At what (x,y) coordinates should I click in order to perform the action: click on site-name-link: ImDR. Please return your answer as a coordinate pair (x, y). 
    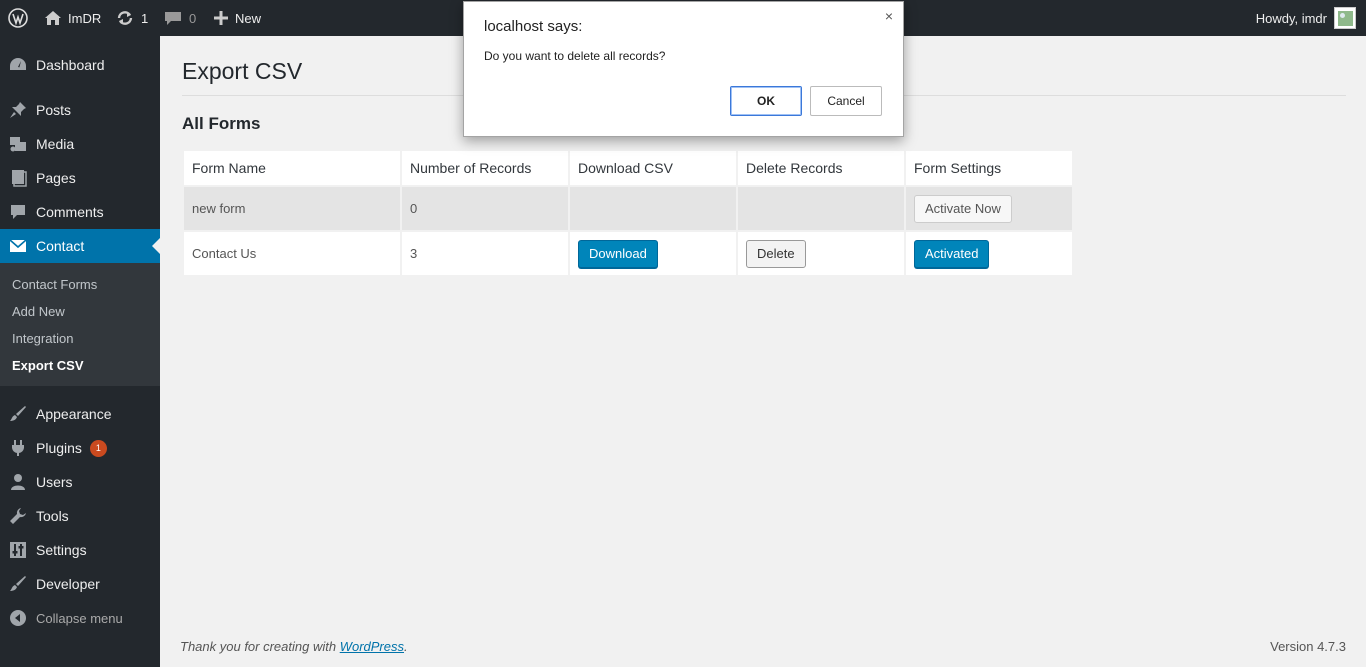
    Looking at the image, I should click on (72, 18).